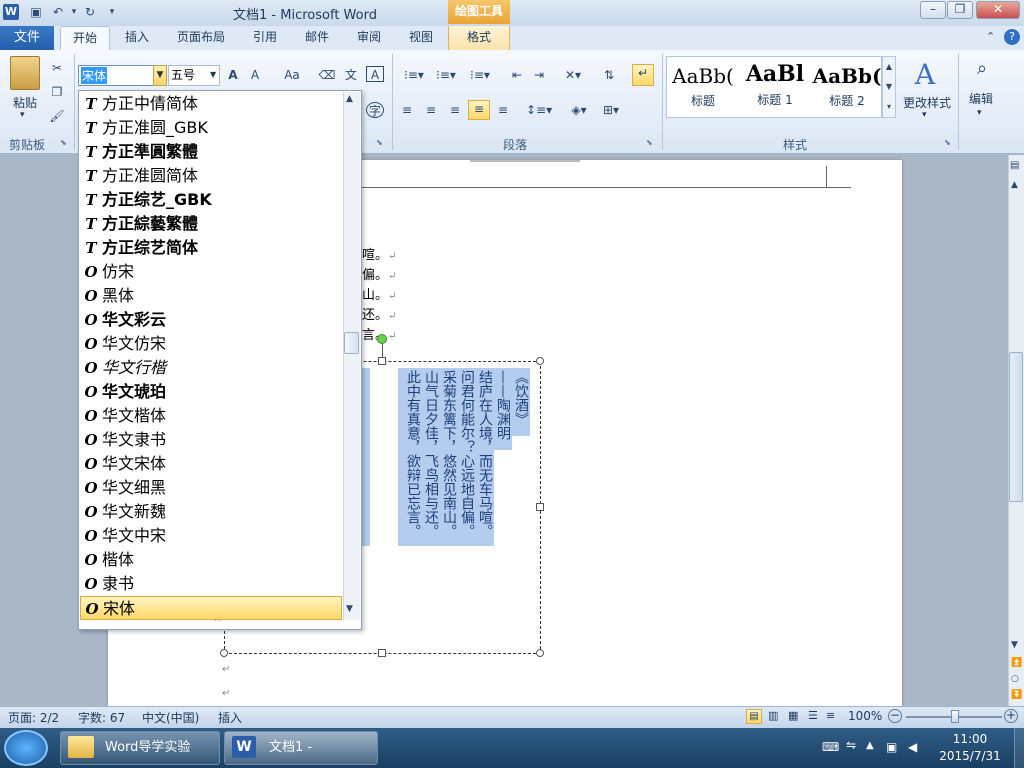  I want to click on tab-view: 视图, so click(421, 38).